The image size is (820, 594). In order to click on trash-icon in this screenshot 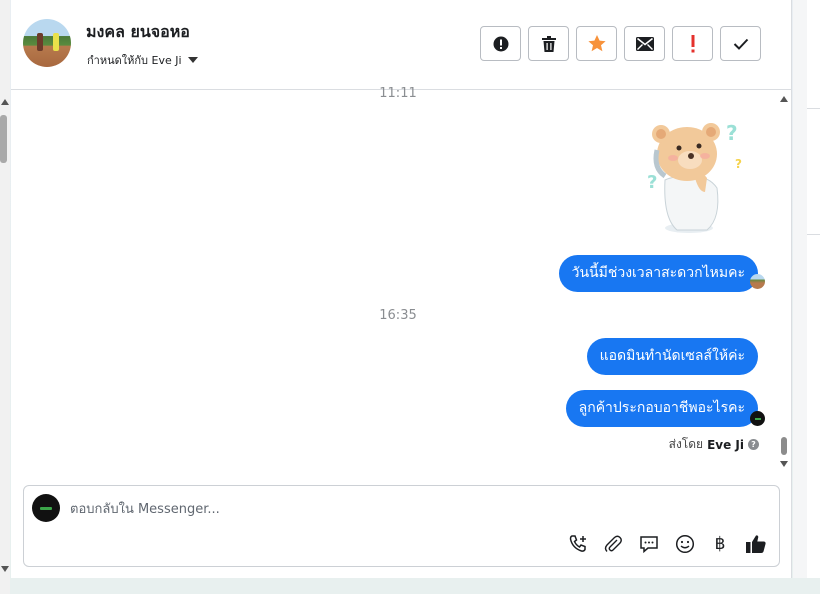, I will do `click(548, 43)`.